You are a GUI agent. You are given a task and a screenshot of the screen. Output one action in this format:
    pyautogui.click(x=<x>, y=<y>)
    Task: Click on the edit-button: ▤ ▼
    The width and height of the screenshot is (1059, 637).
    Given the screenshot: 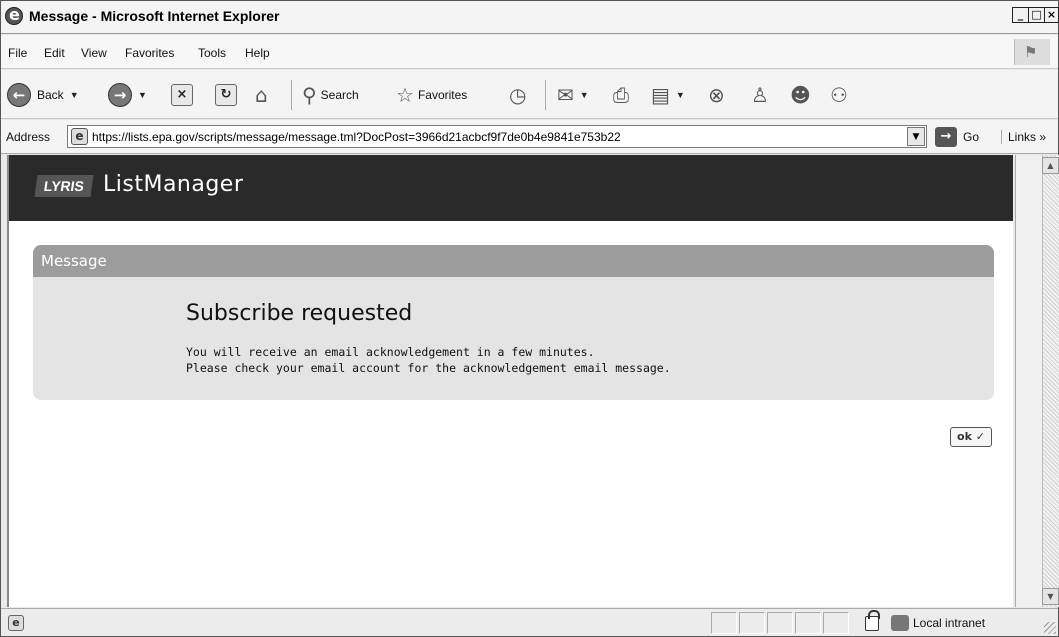 What is the action you would take?
    pyautogui.click(x=668, y=95)
    